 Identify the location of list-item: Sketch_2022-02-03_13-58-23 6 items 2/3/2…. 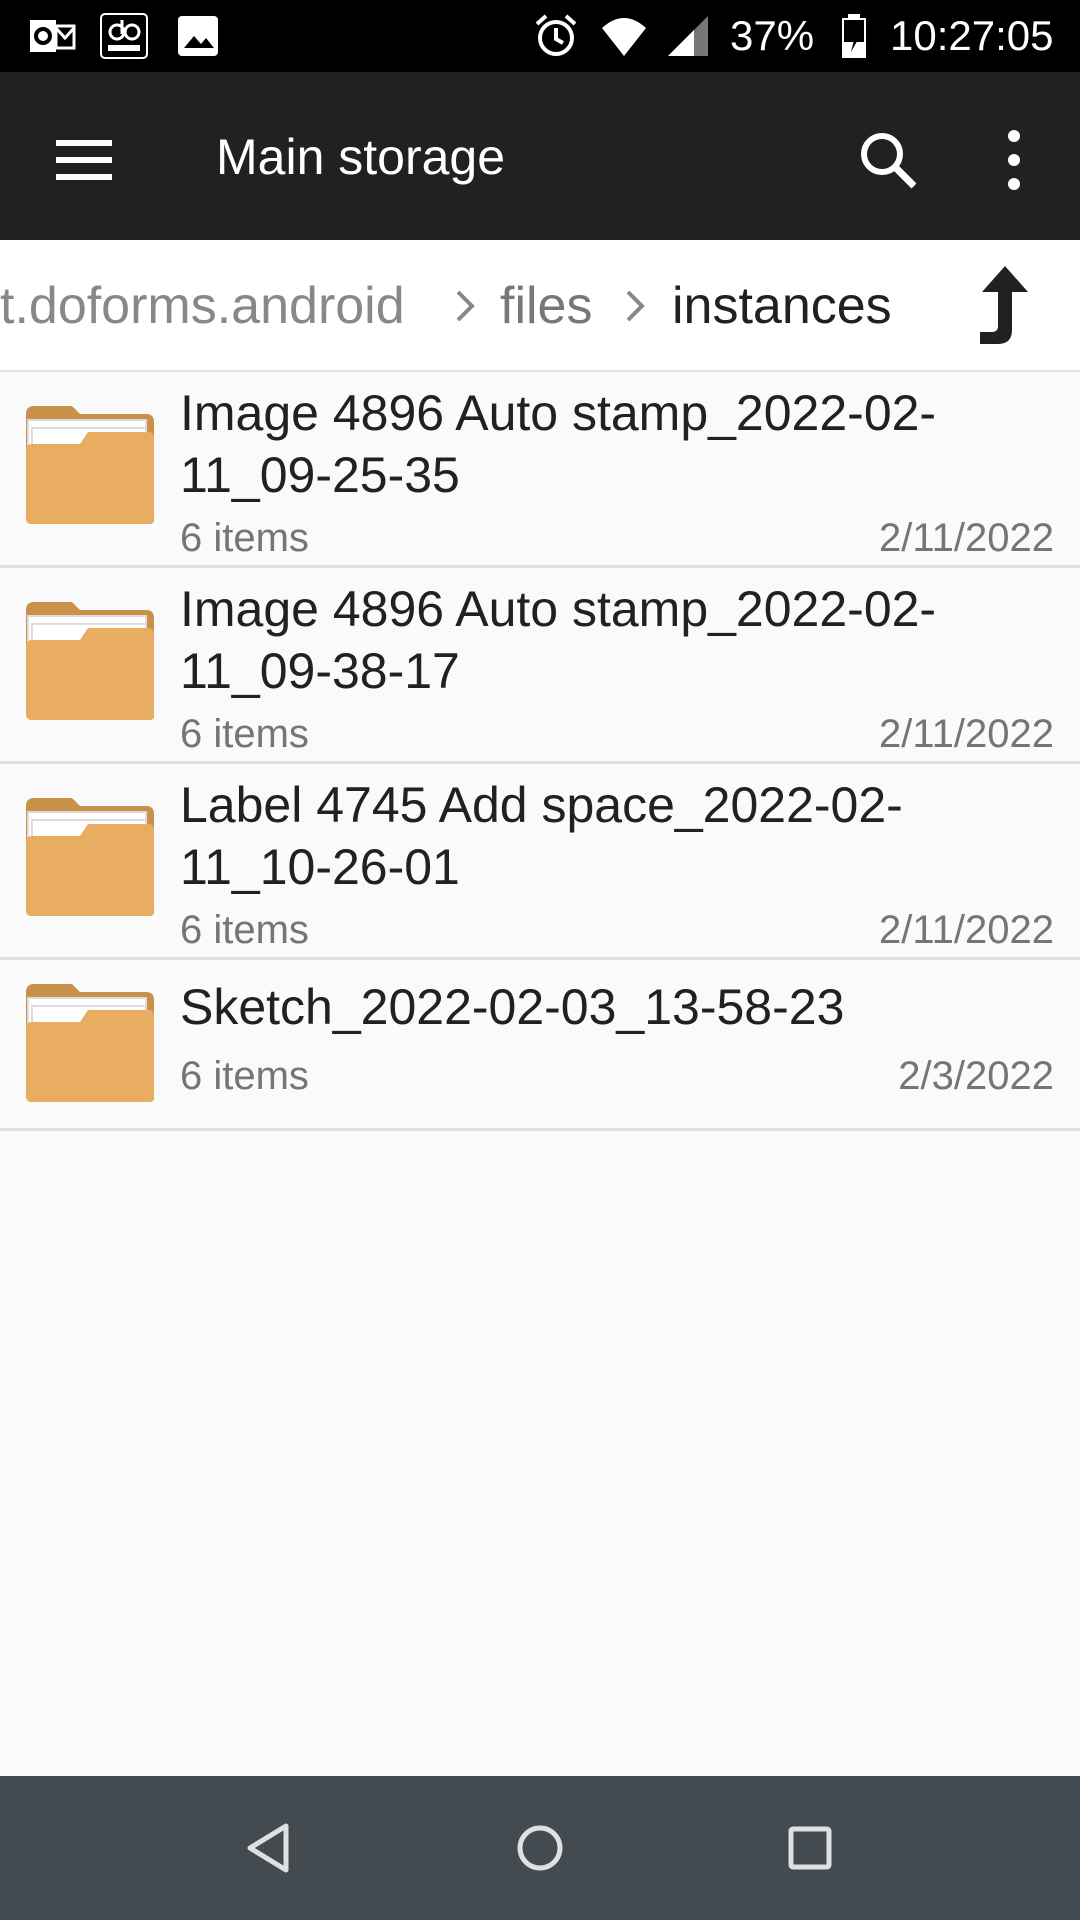
(540, 1045).